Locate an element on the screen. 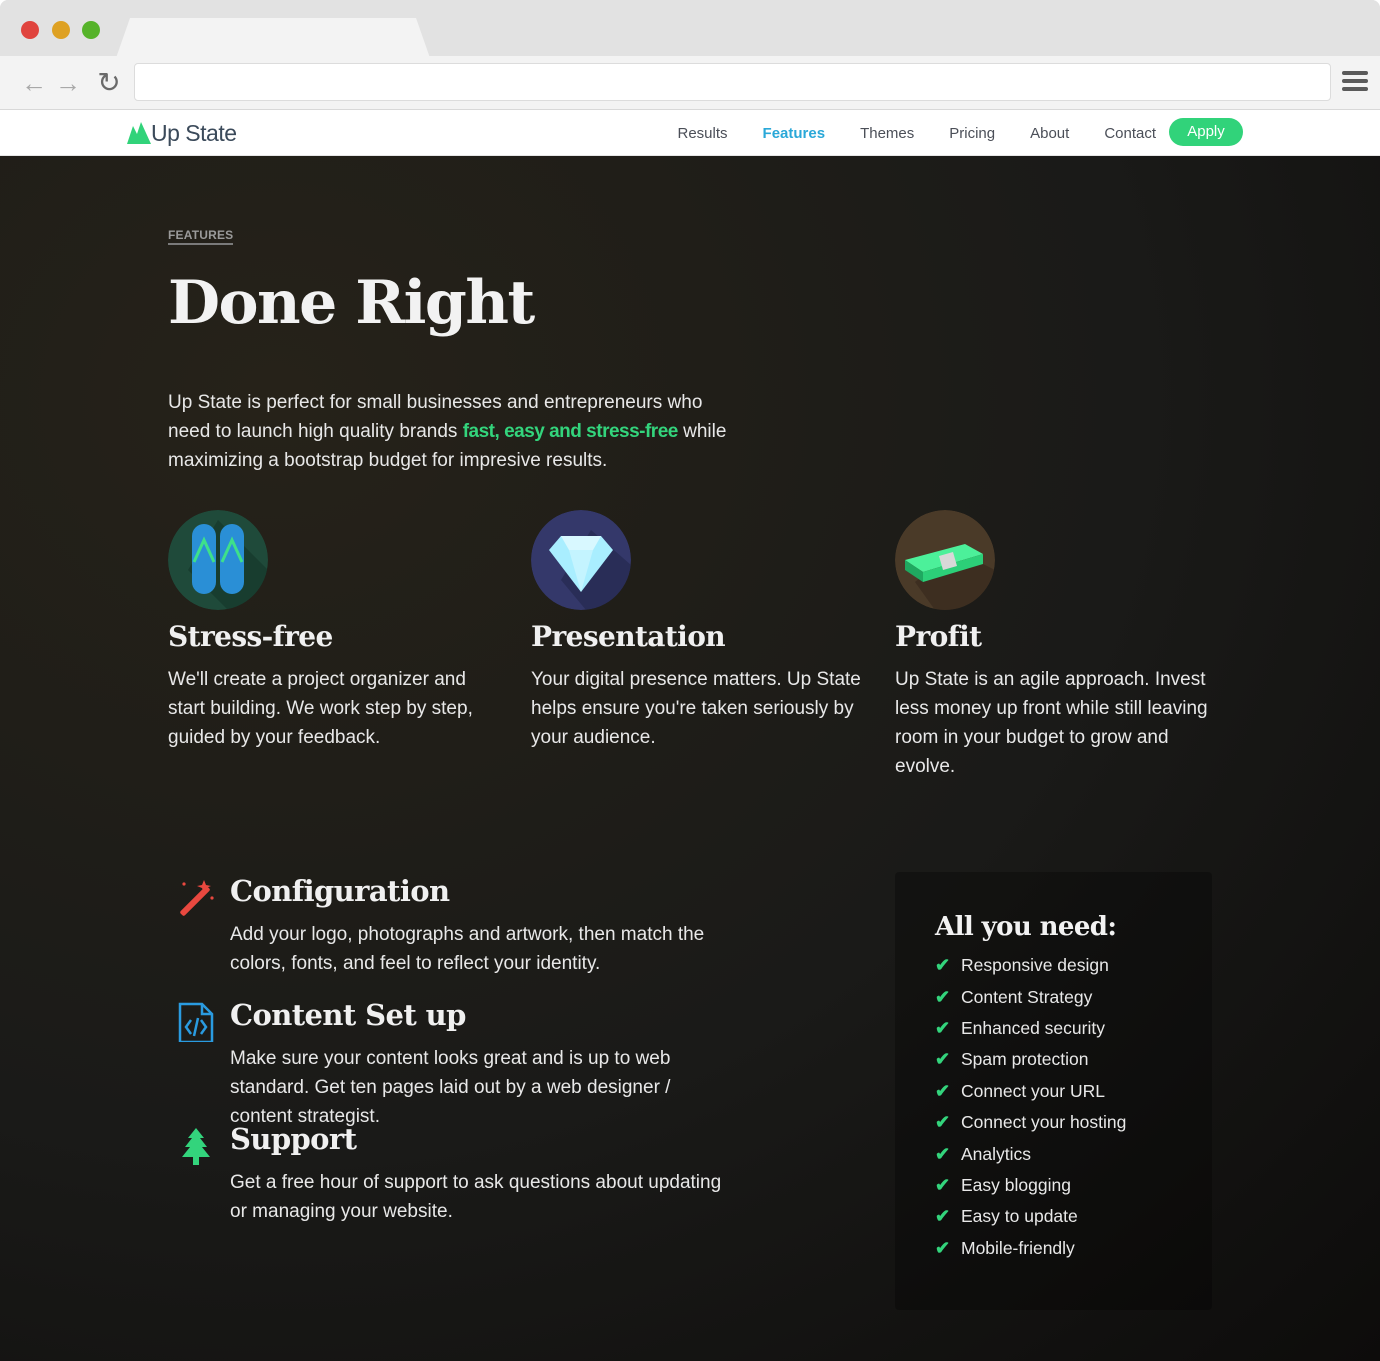 This screenshot has height=1361, width=1380. need-item-label: Enhanced security is located at coordinates (1033, 1027).